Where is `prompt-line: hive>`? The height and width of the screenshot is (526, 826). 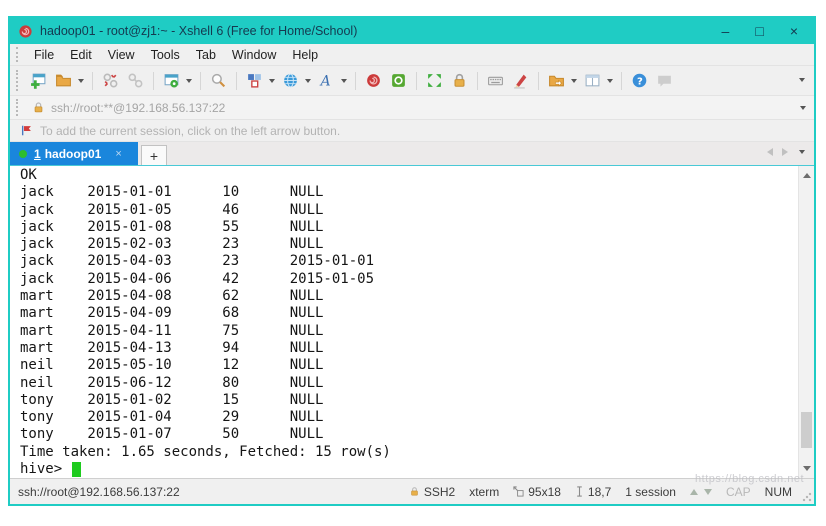 prompt-line: hive> is located at coordinates (409, 469).